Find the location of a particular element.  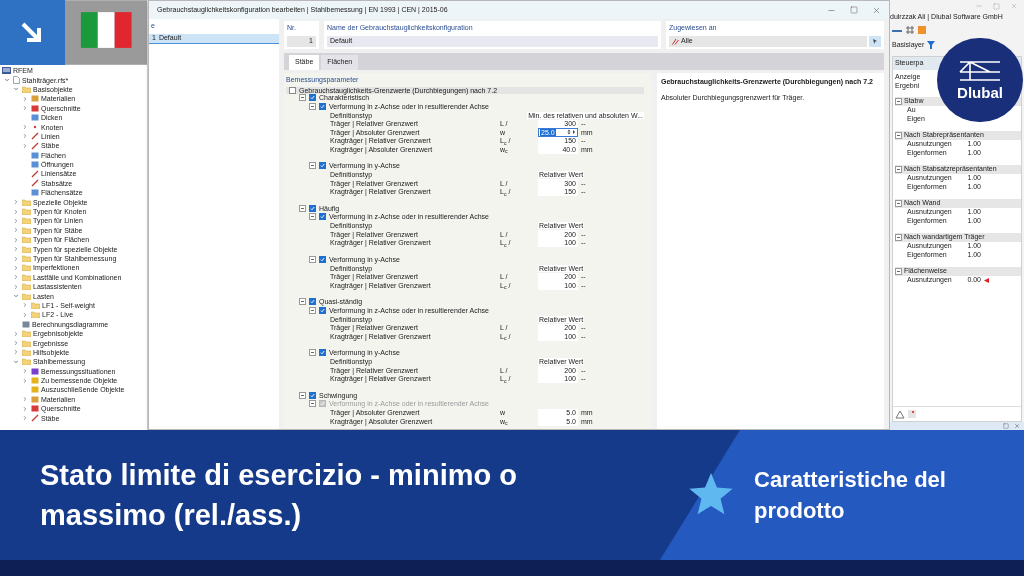

cursor-icon is located at coordinates (875, 41).